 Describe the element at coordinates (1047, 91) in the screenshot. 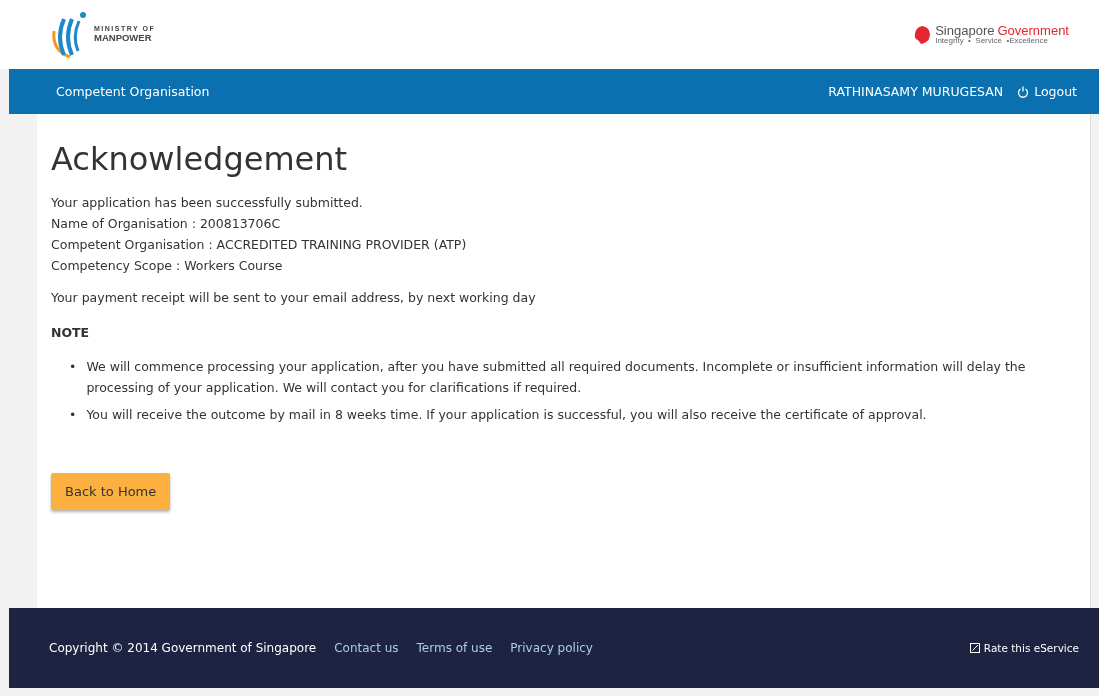

I see `logout-link: Logout` at that location.